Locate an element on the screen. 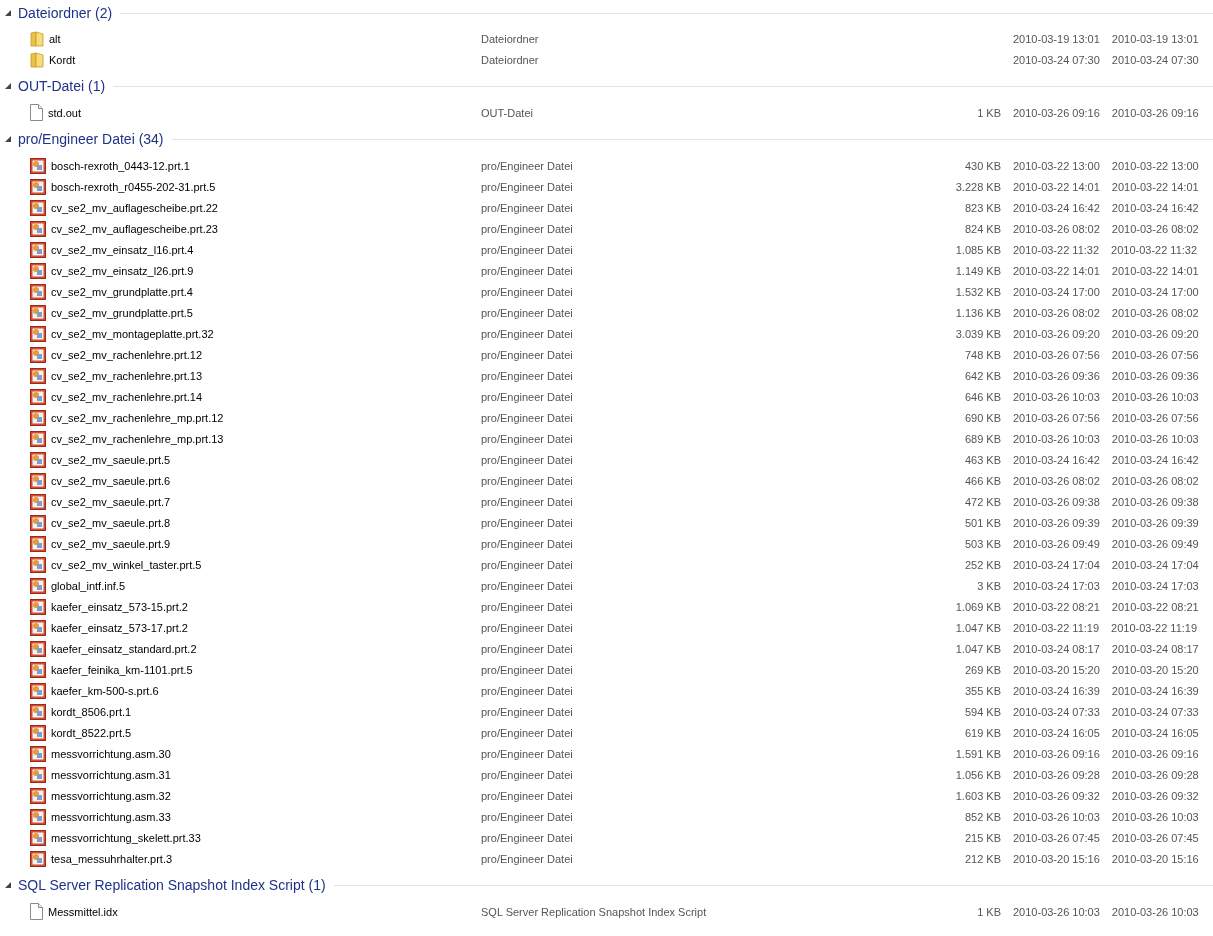 The width and height of the screenshot is (1213, 936). modified-date: 2010-03-26 09:20 is located at coordinates (1056, 333).